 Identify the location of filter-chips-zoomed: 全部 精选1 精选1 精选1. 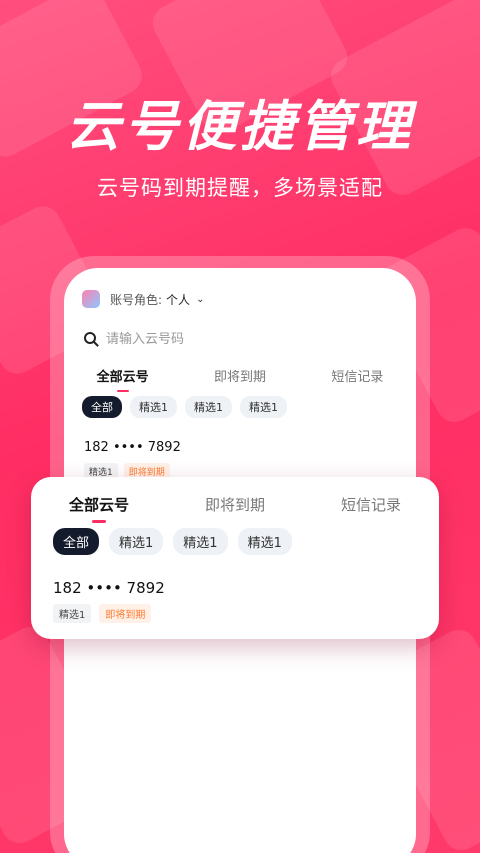
(172, 541).